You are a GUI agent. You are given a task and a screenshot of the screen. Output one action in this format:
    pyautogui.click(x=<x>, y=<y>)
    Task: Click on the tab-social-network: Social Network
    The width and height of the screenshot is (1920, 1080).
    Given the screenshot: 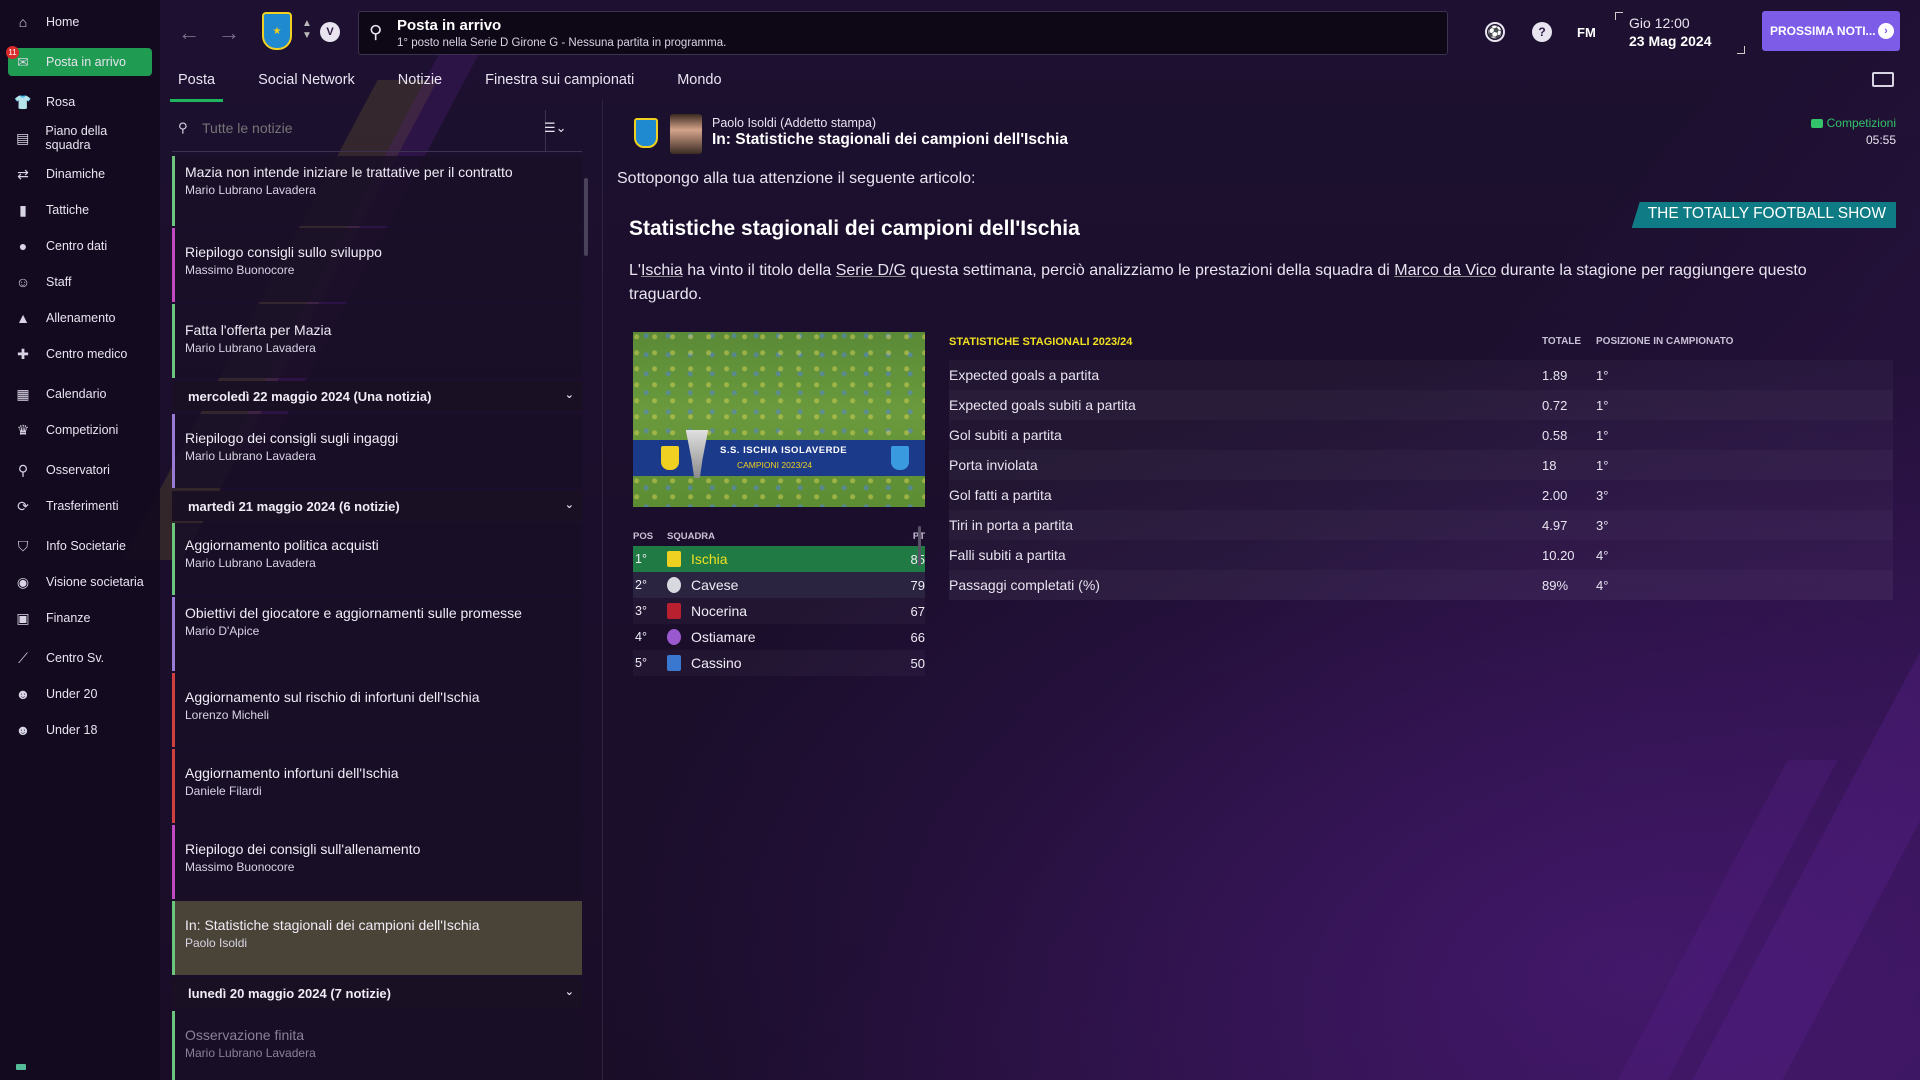 What is the action you would take?
    pyautogui.click(x=306, y=83)
    